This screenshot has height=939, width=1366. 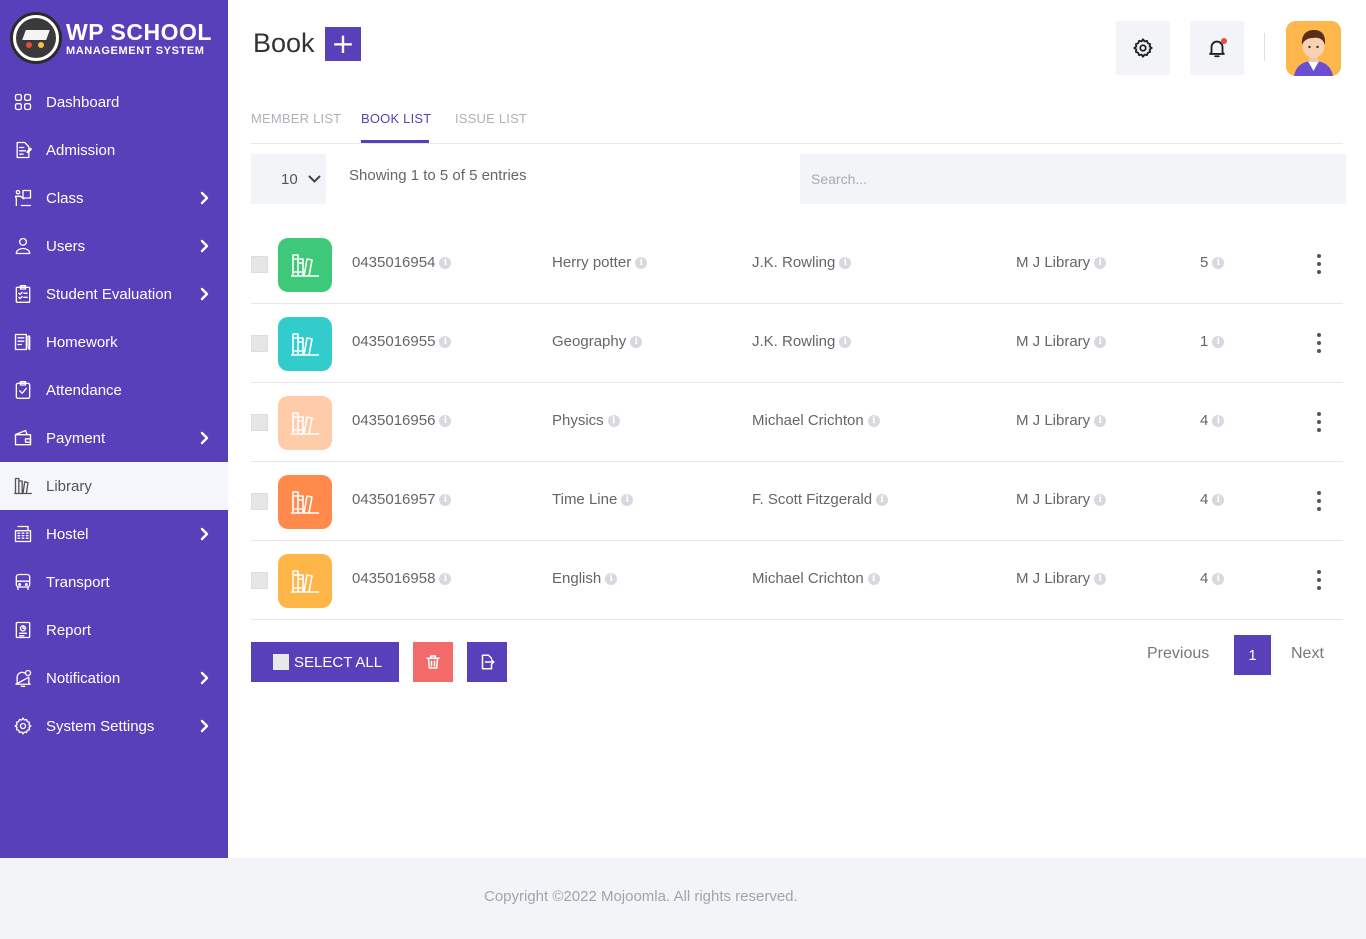 I want to click on sidebar-item-label: Transport, so click(x=78, y=582).